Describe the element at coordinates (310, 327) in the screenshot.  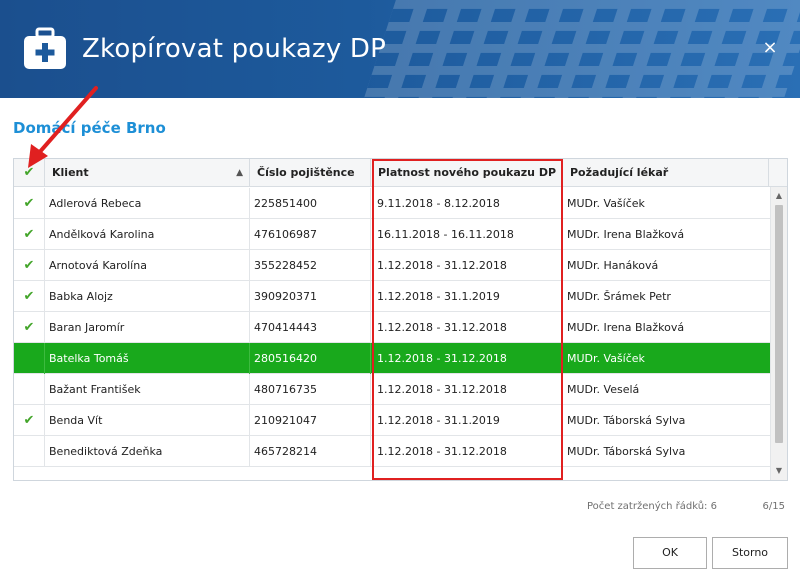
I see `insurance-cell: 470414443` at that location.